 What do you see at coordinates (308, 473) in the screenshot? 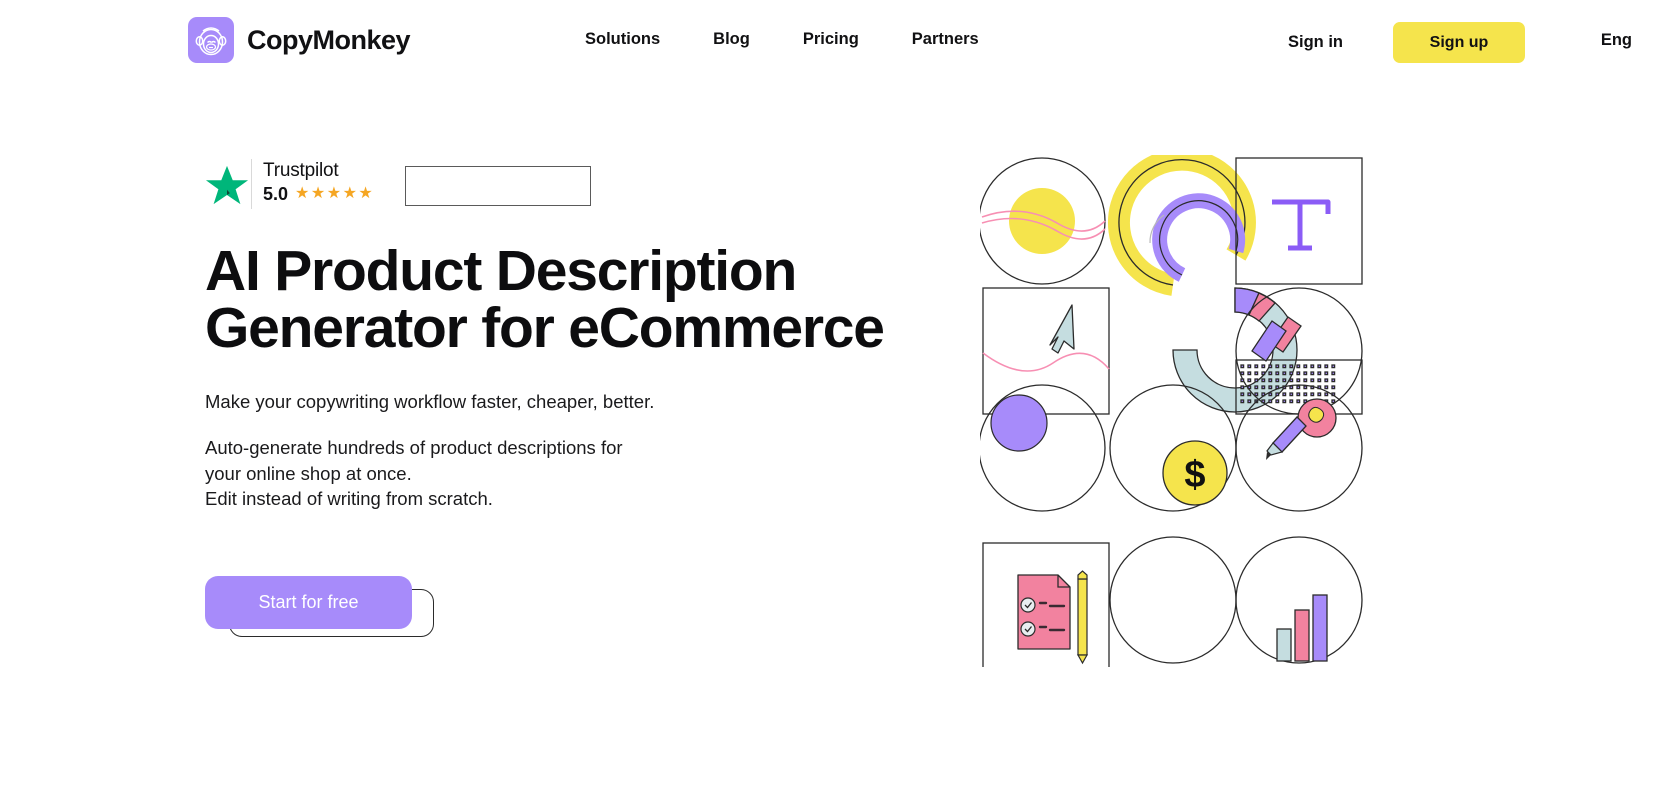
I see `hero-paragraph-line-2: your online shop at once.` at bounding box center [308, 473].